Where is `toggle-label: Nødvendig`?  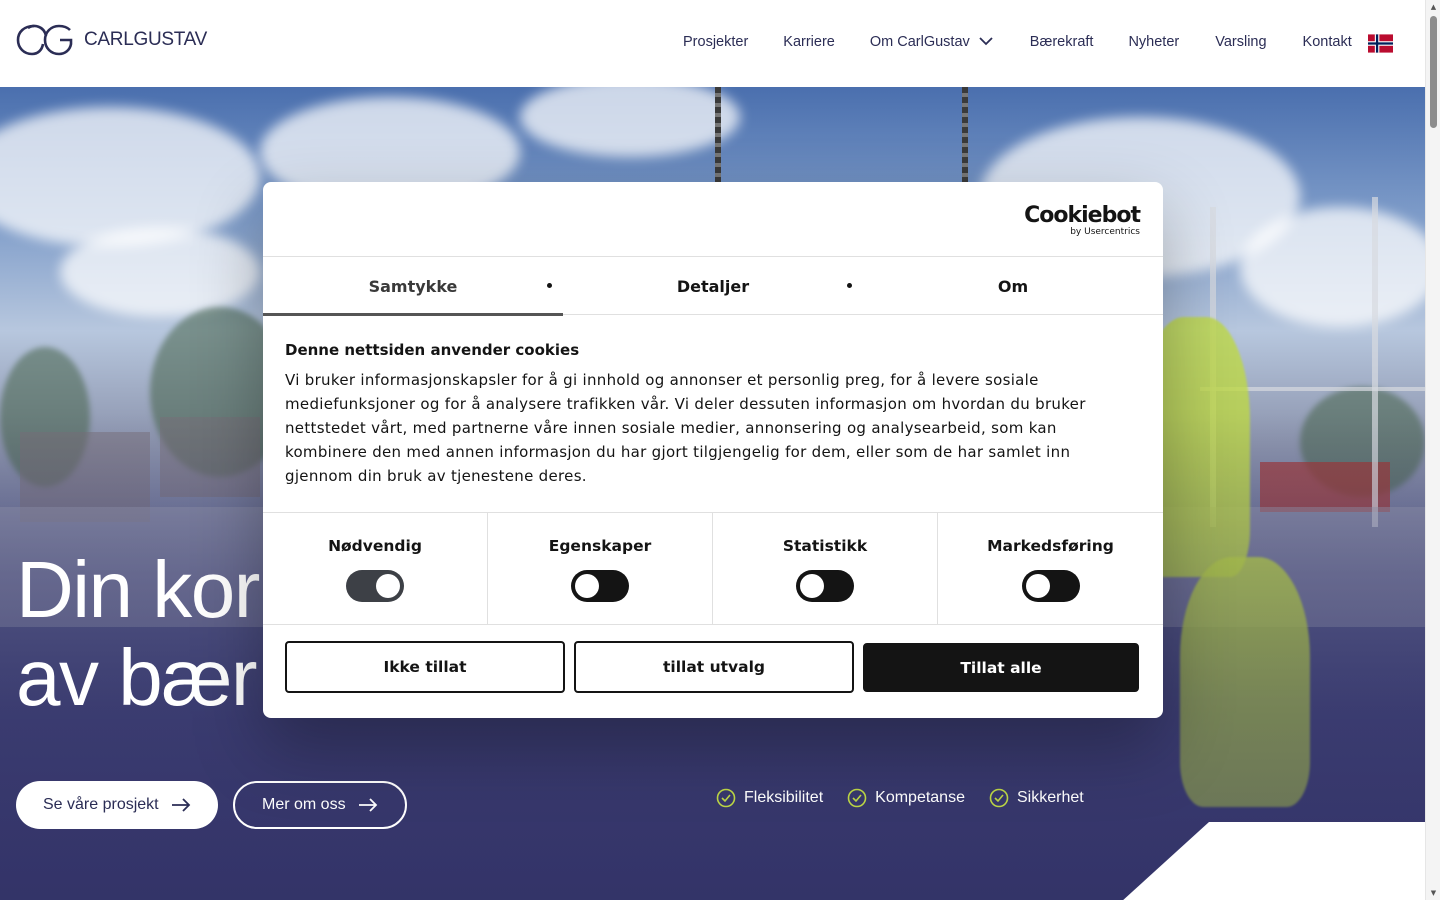
toggle-label: Nødvendig is located at coordinates (375, 546).